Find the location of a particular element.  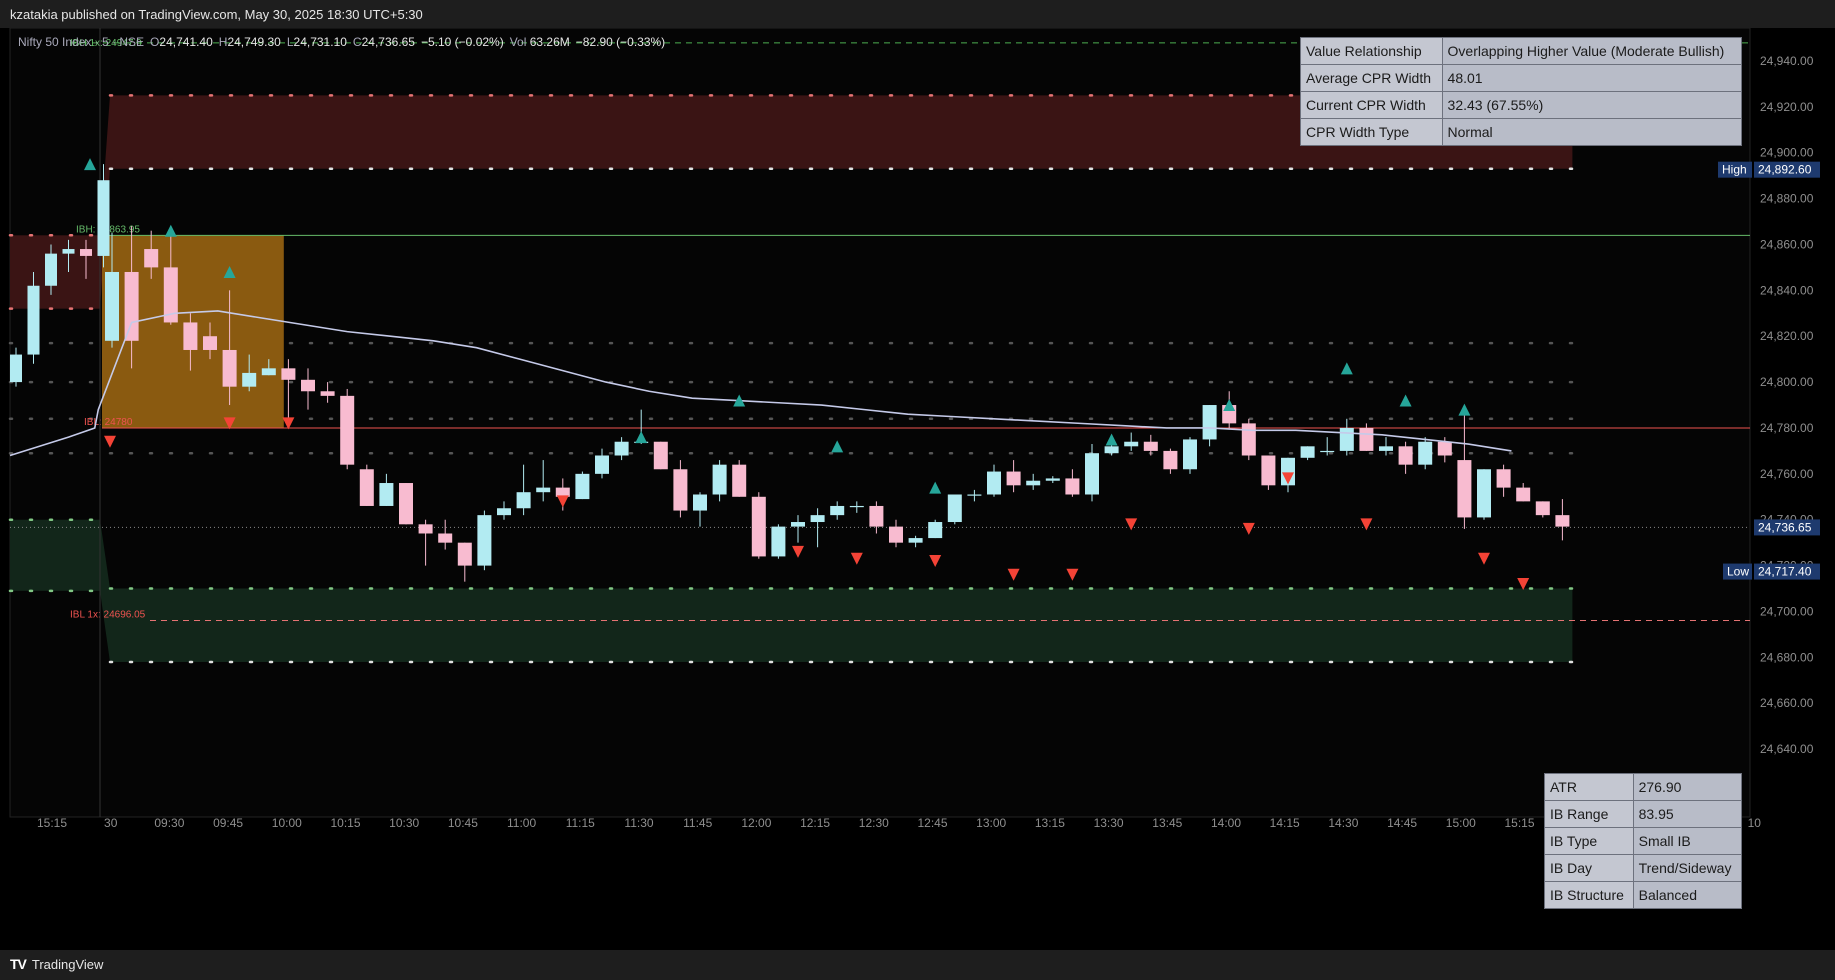

high-label-tag: High is located at coordinates (1735, 169).